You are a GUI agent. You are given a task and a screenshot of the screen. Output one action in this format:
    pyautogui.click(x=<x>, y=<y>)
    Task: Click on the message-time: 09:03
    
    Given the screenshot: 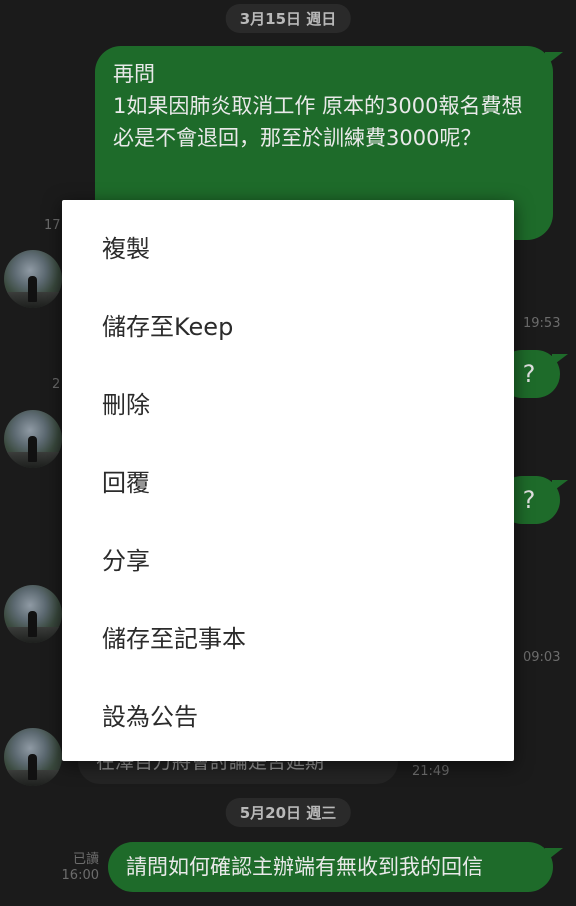 What is the action you would take?
    pyautogui.click(x=542, y=657)
    